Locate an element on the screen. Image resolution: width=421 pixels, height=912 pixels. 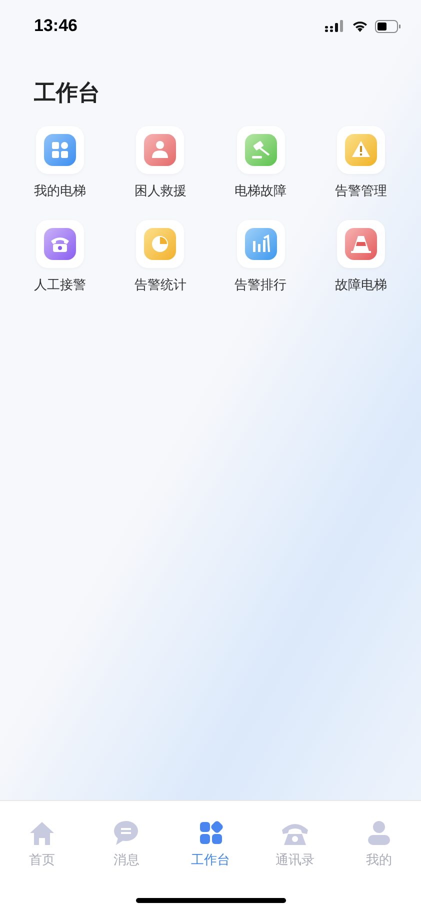
app-label: 人工接警 is located at coordinates (60, 285).